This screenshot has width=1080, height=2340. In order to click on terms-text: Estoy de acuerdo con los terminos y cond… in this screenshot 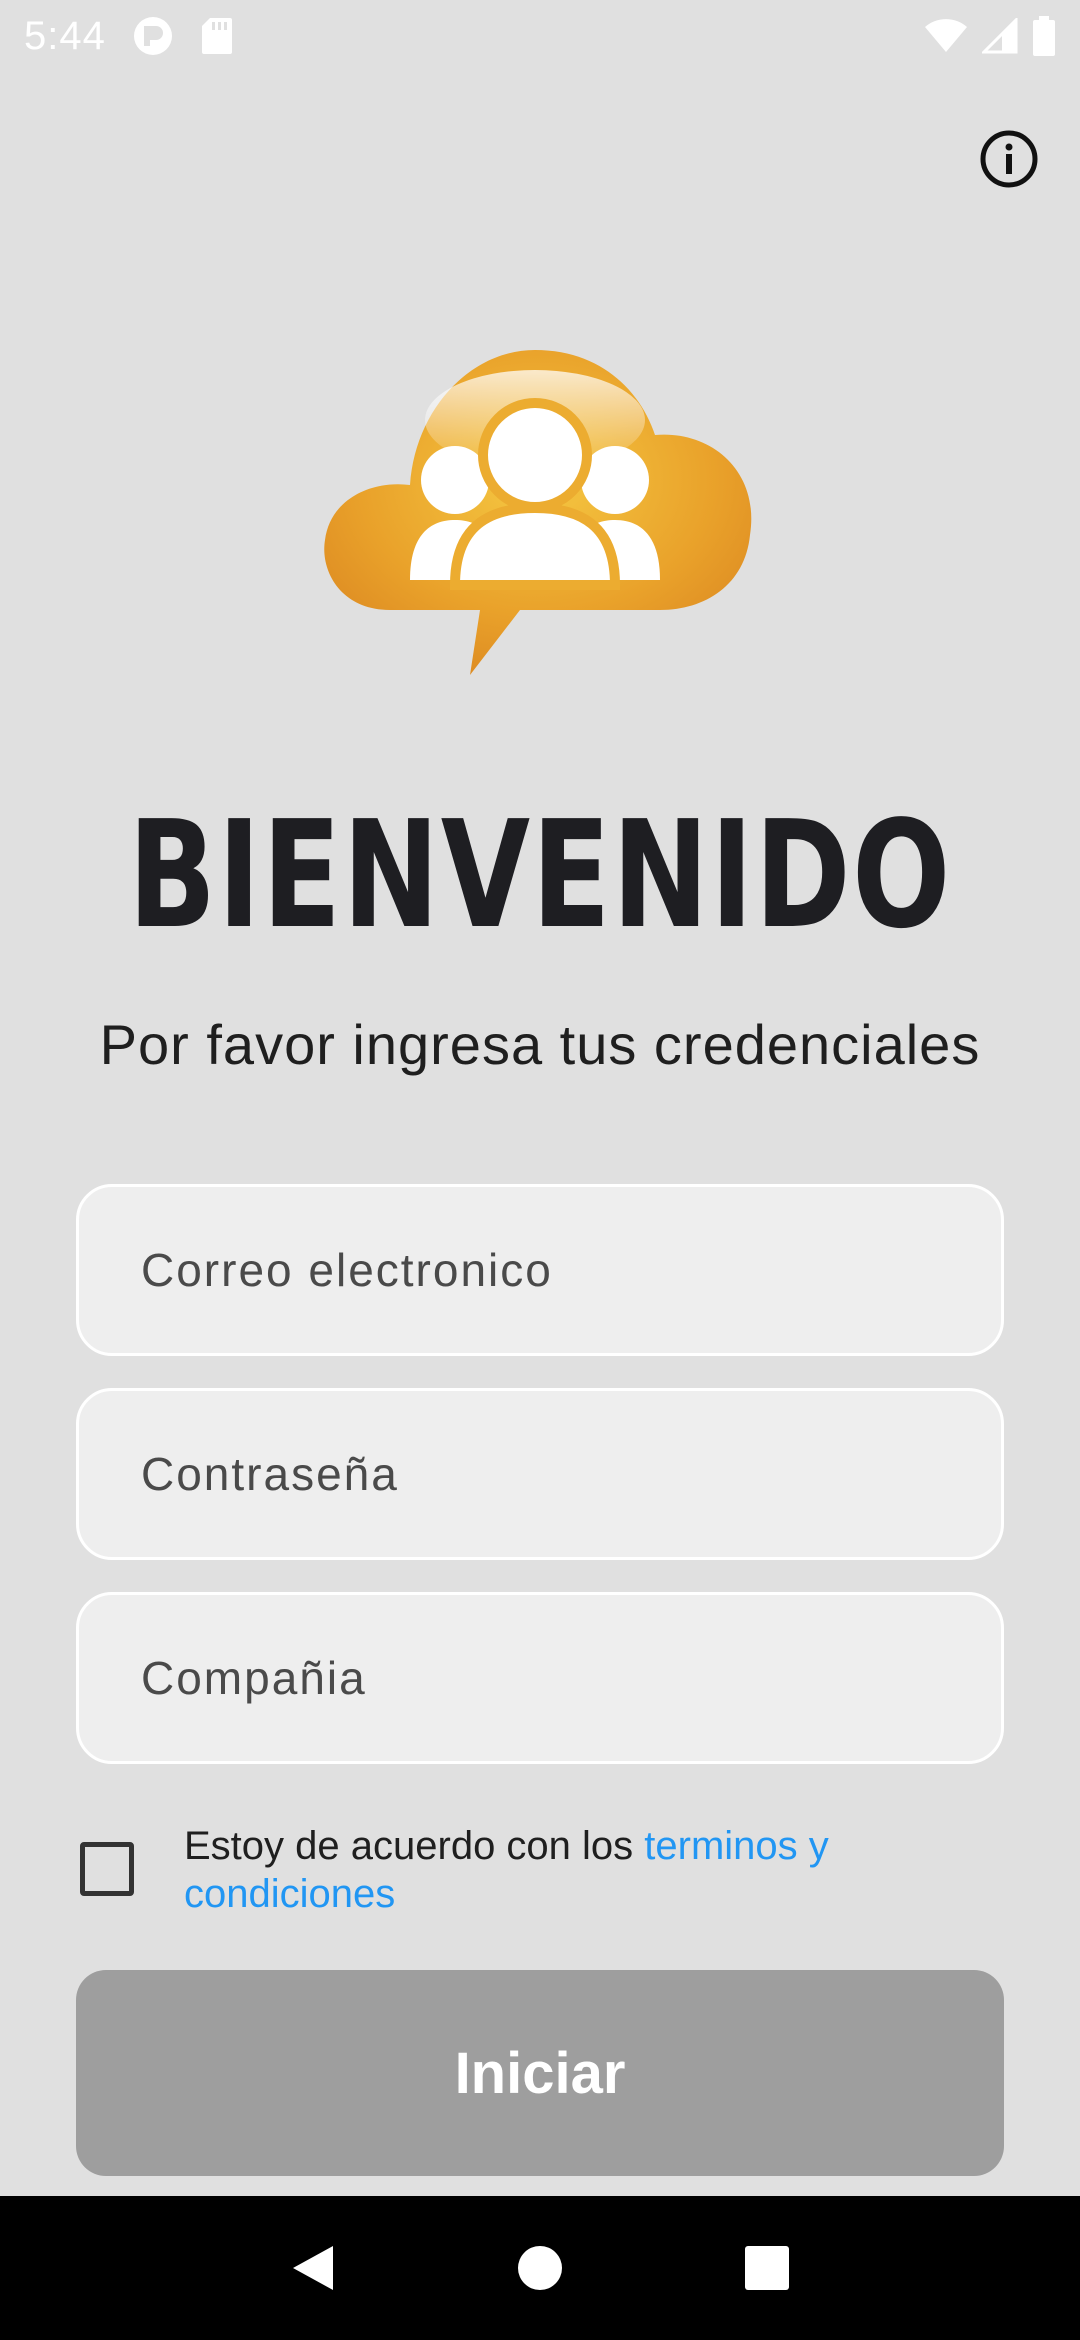, I will do `click(564, 1870)`.